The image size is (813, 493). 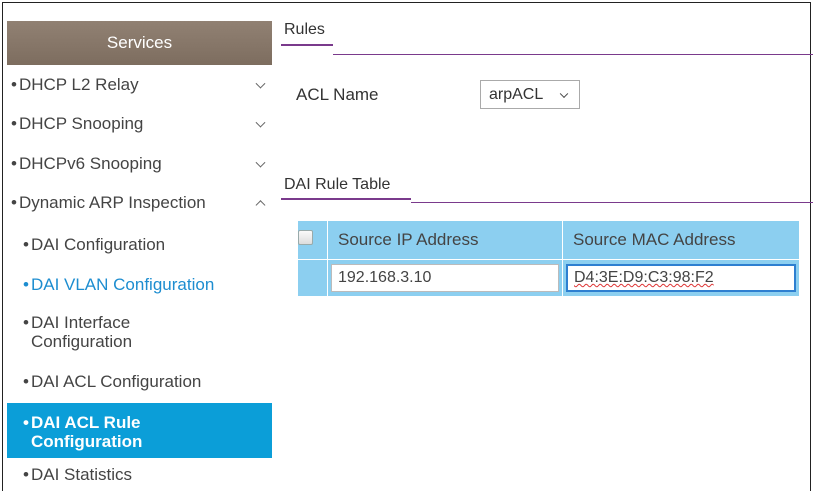 I want to click on table-header-row: Source IP Address Source MAC Address, so click(x=548, y=240).